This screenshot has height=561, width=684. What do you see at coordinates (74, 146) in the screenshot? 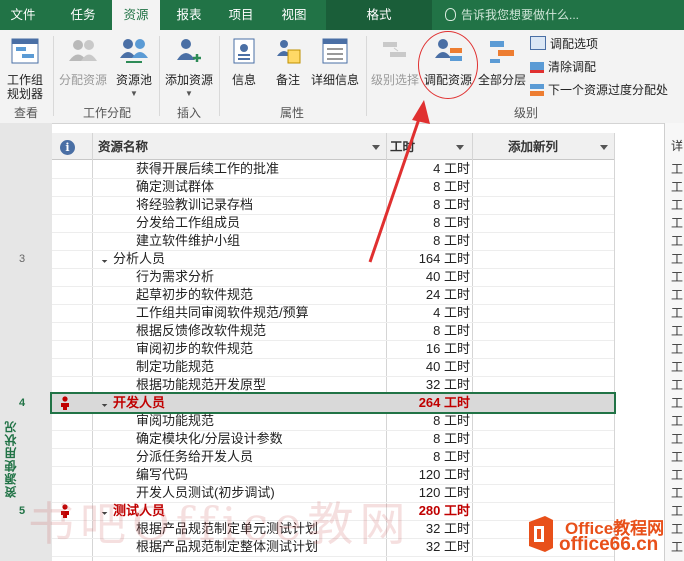
I see `indicator-column-header: i` at bounding box center [74, 146].